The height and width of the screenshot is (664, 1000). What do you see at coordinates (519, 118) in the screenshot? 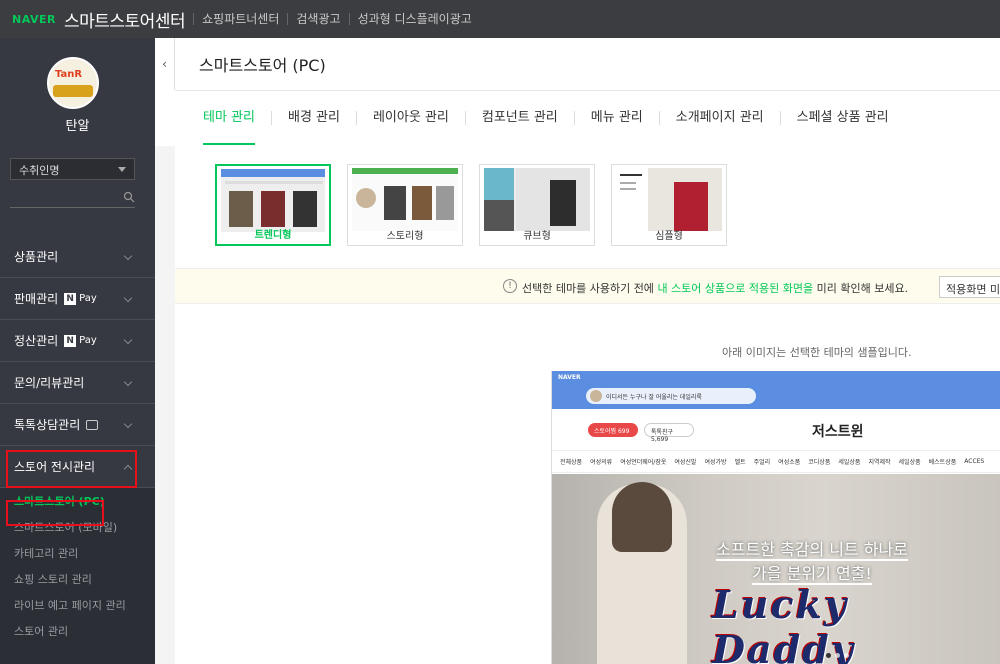
I see `tab-component: 컴포넌트 관리` at bounding box center [519, 118].